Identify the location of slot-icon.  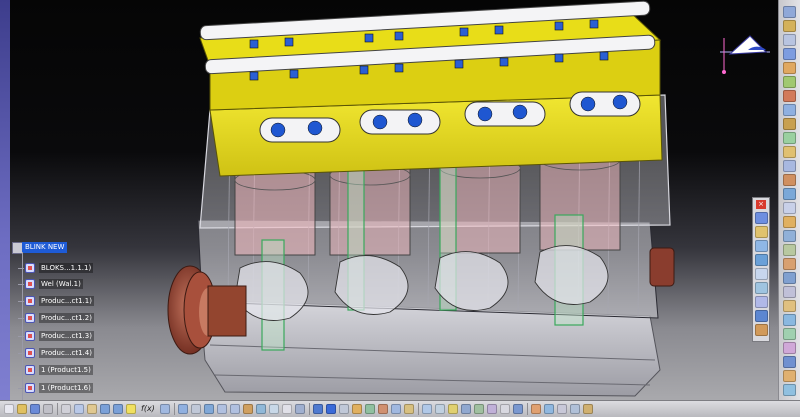
(789, 152).